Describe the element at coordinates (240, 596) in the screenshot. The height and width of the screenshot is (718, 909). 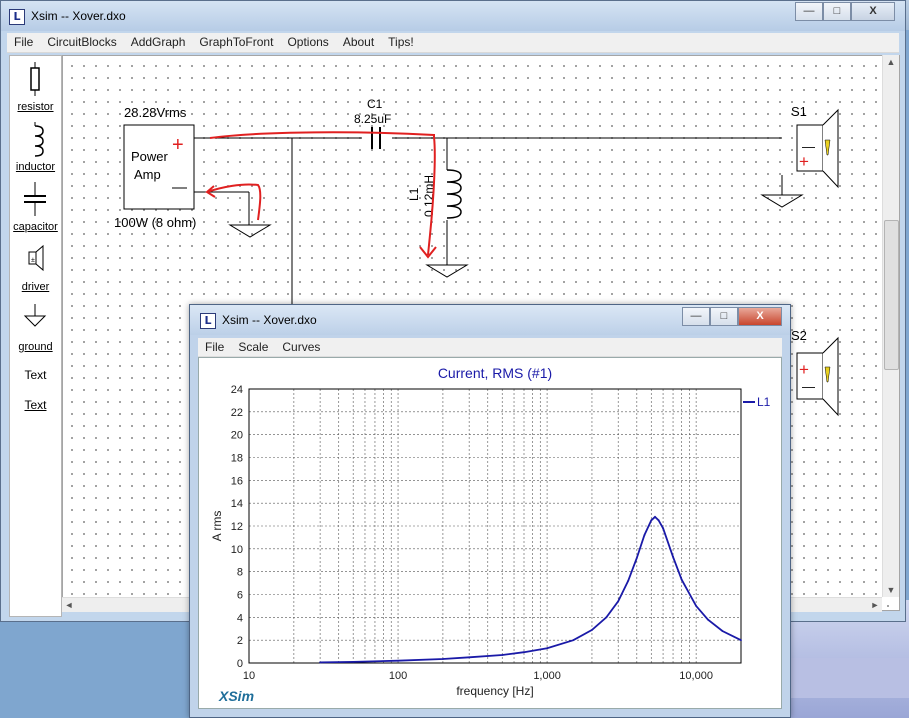
I see `y-tick-label: 6` at that location.